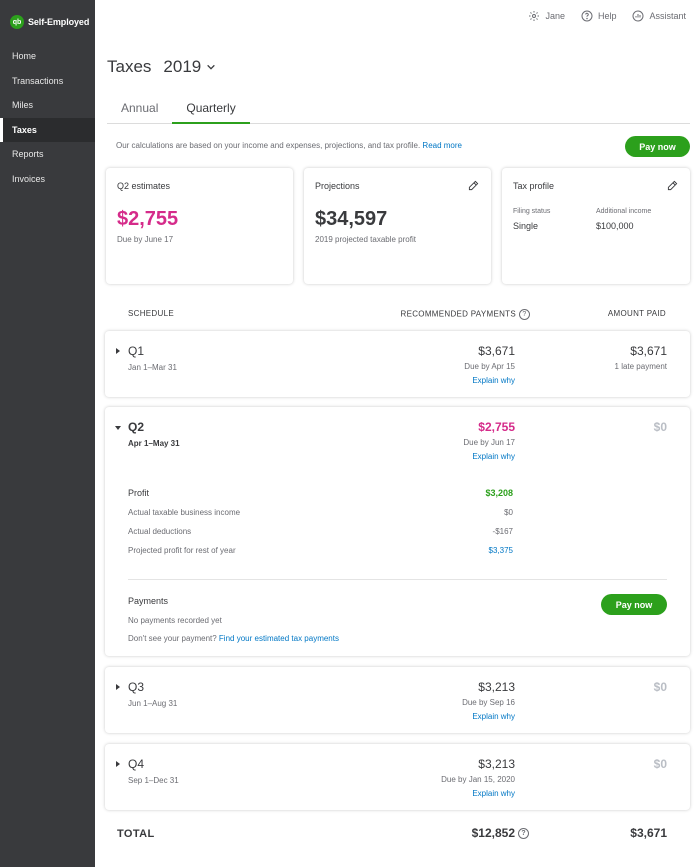 The image size is (700, 867). Describe the element at coordinates (640, 366) in the screenshot. I see `late-payment-note: 1 late payment` at that location.